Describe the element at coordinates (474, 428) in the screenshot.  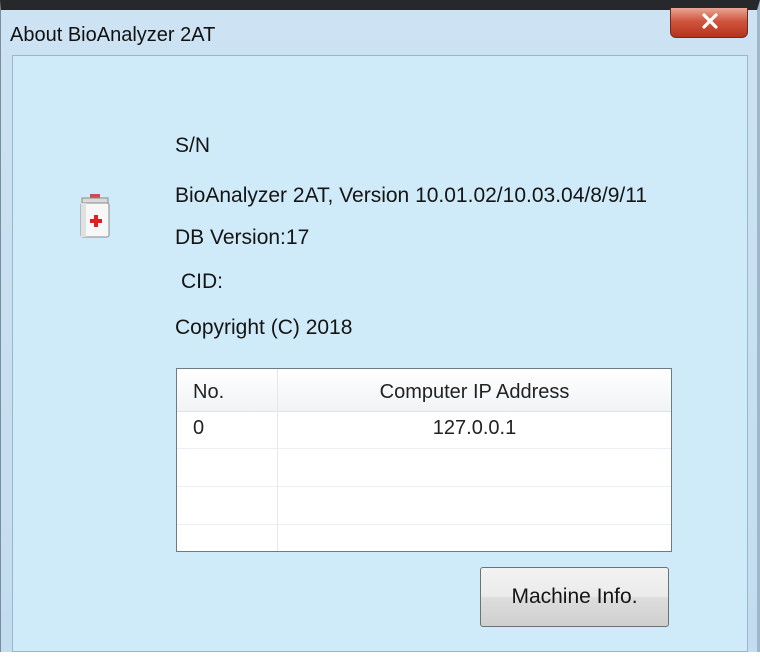
I see `row-ip-address: 127.0.0.1` at that location.